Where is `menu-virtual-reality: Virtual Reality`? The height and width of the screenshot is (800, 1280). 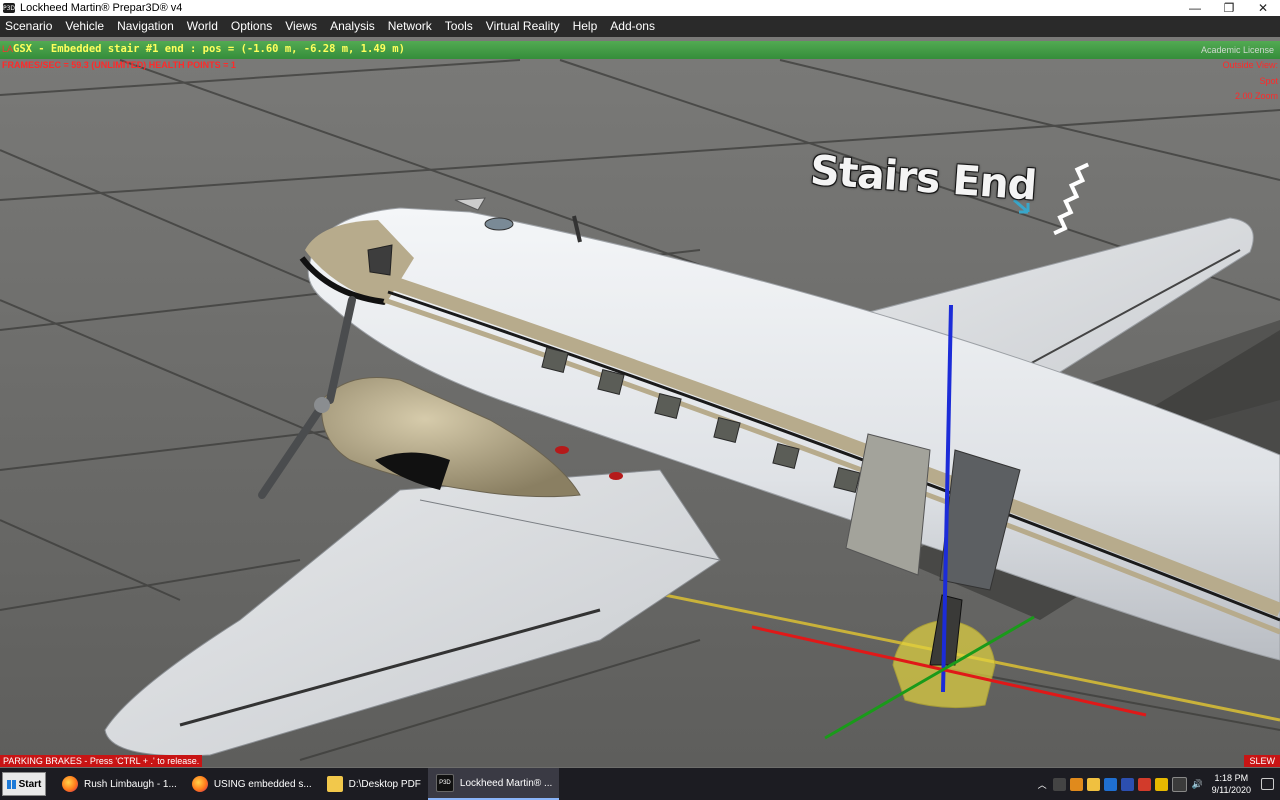
menu-virtual-reality: Virtual Reality is located at coordinates (524, 26).